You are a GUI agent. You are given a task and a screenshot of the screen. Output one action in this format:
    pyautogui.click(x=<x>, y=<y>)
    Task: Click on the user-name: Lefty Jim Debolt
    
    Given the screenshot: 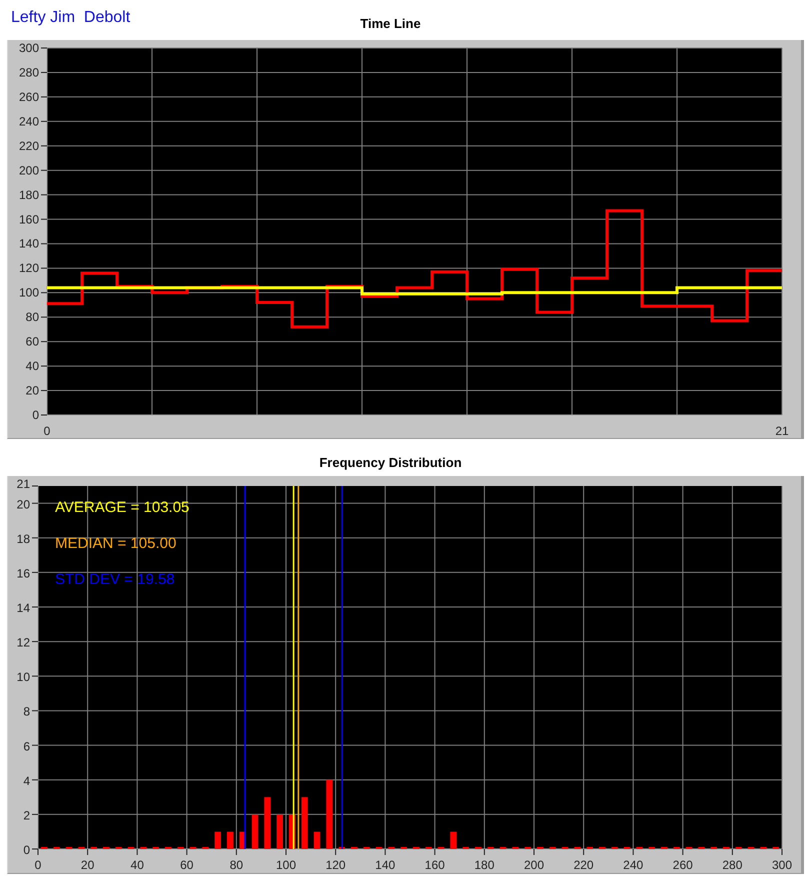 What is the action you would take?
    pyautogui.click(x=70, y=18)
    